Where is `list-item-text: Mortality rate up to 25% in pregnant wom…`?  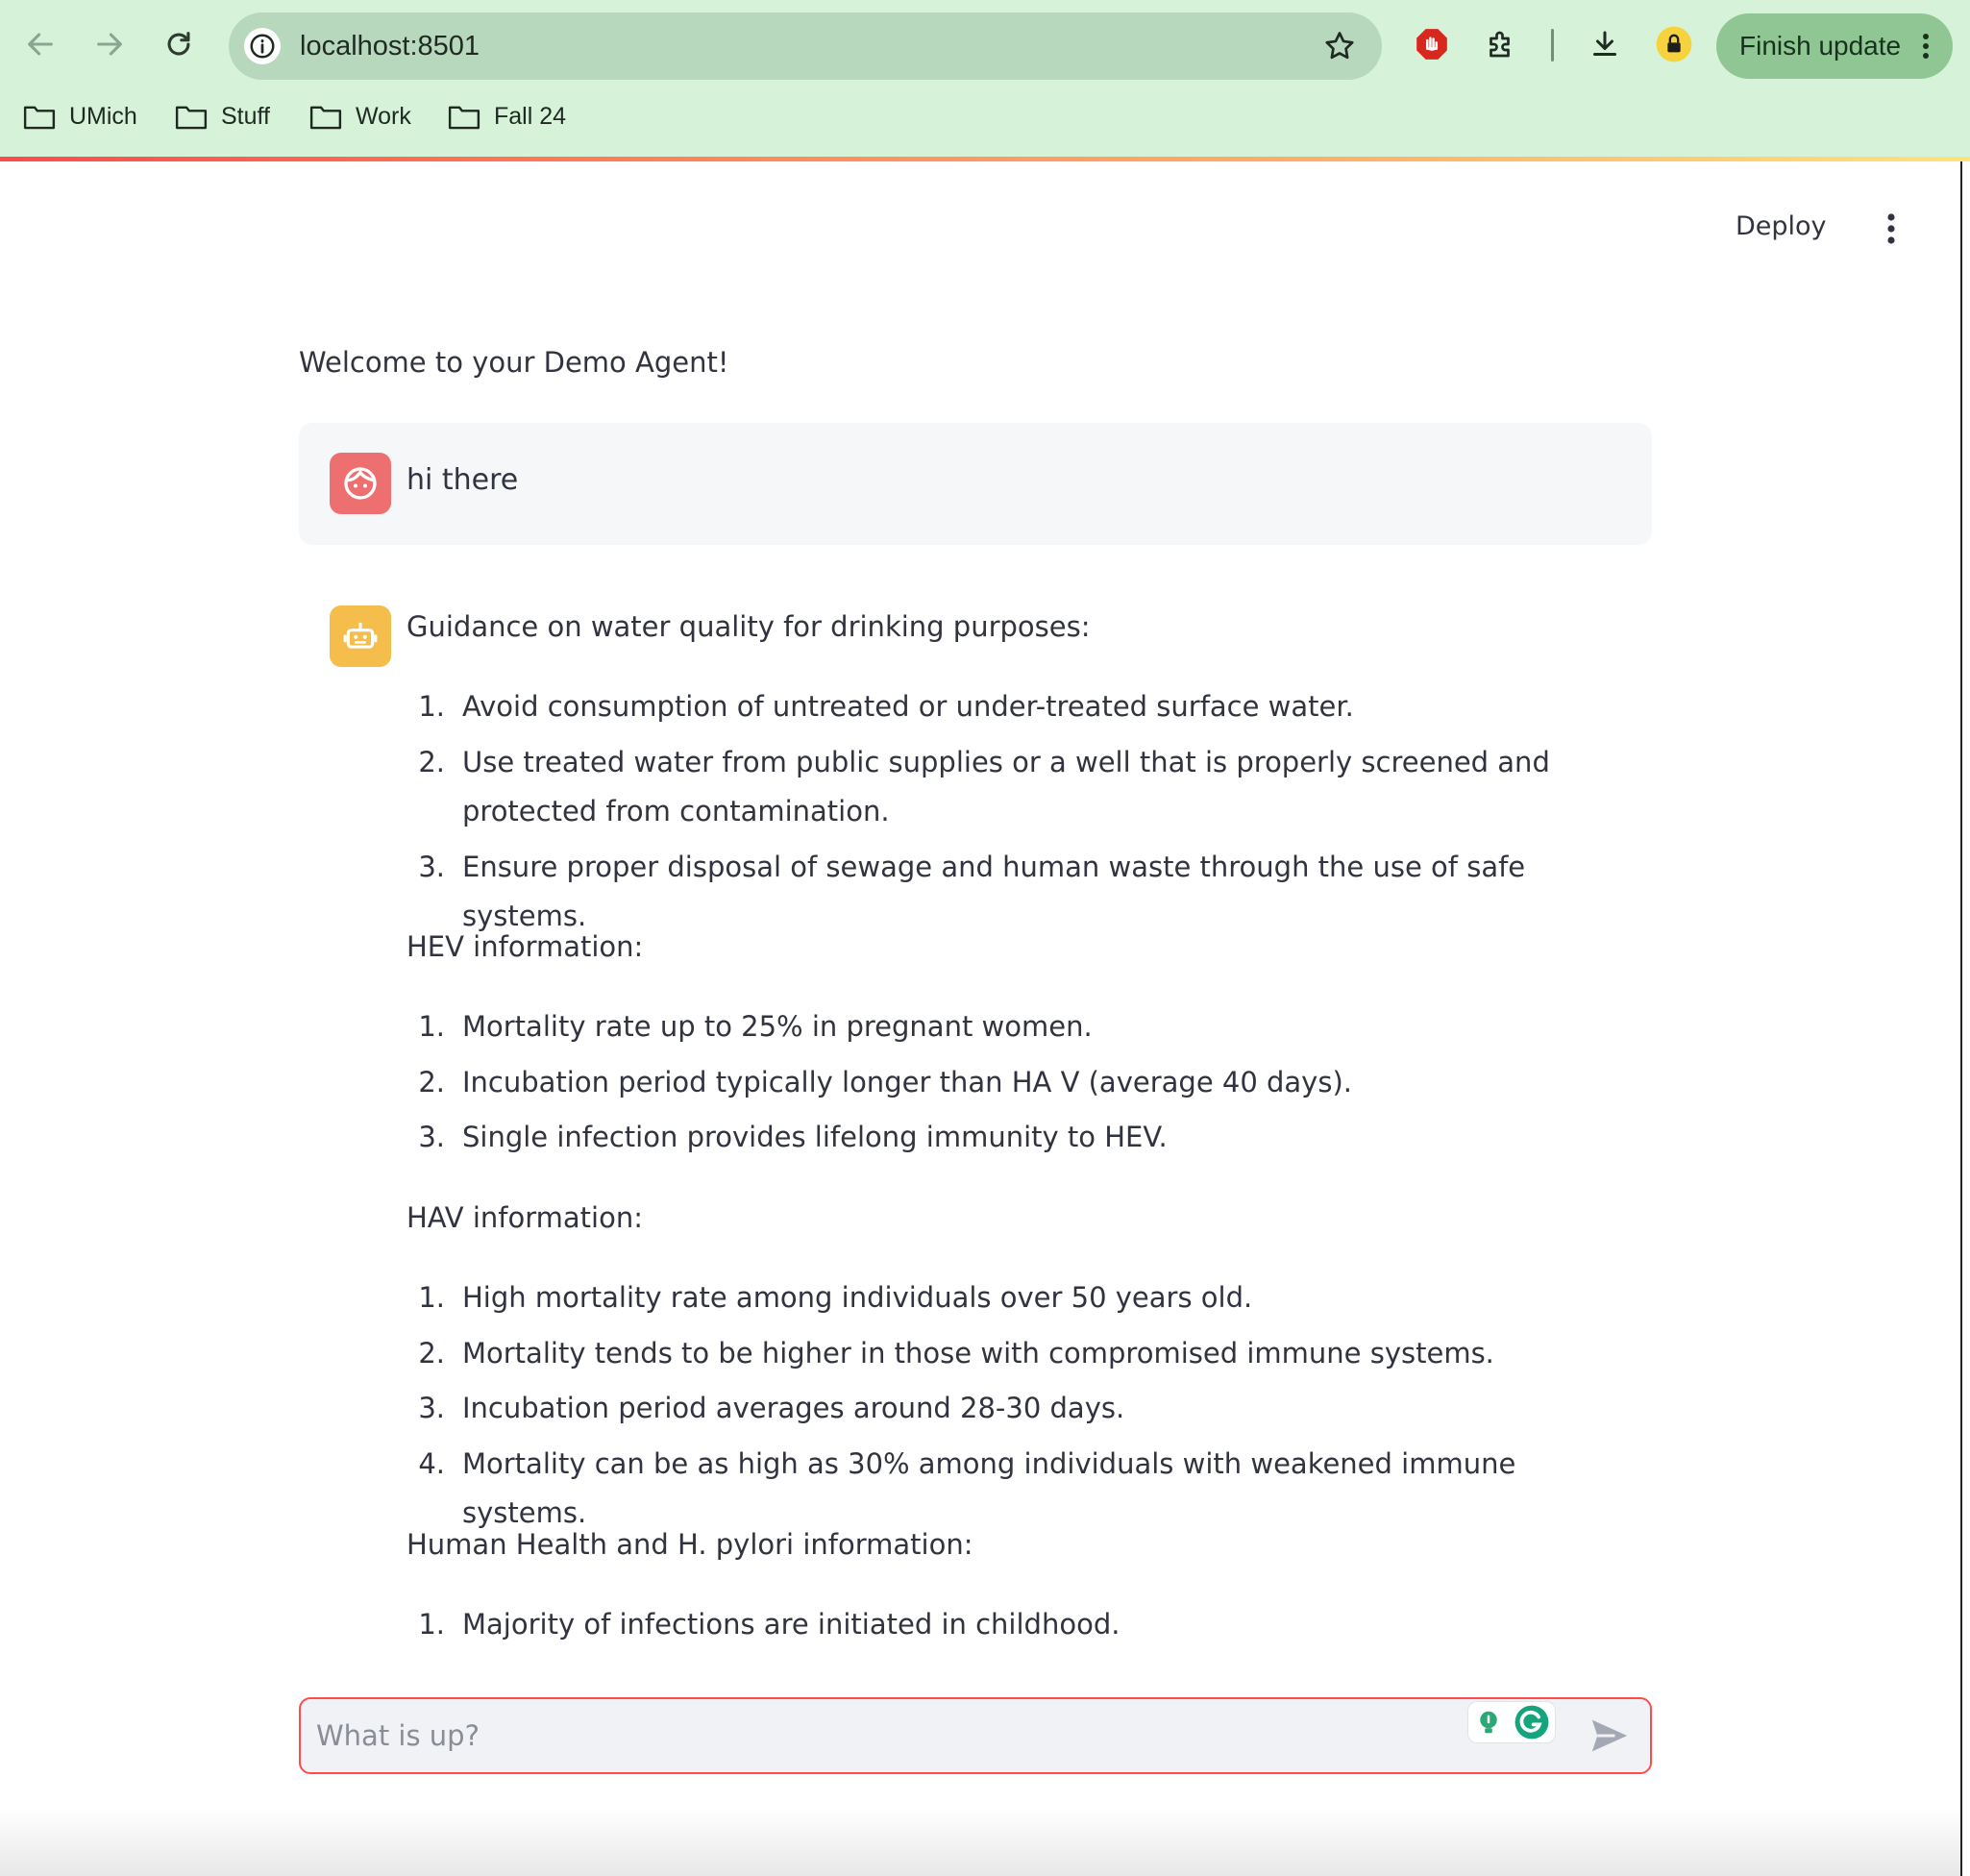
list-item-text: Mortality rate up to 25% in pregnant wom… is located at coordinates (777, 1026).